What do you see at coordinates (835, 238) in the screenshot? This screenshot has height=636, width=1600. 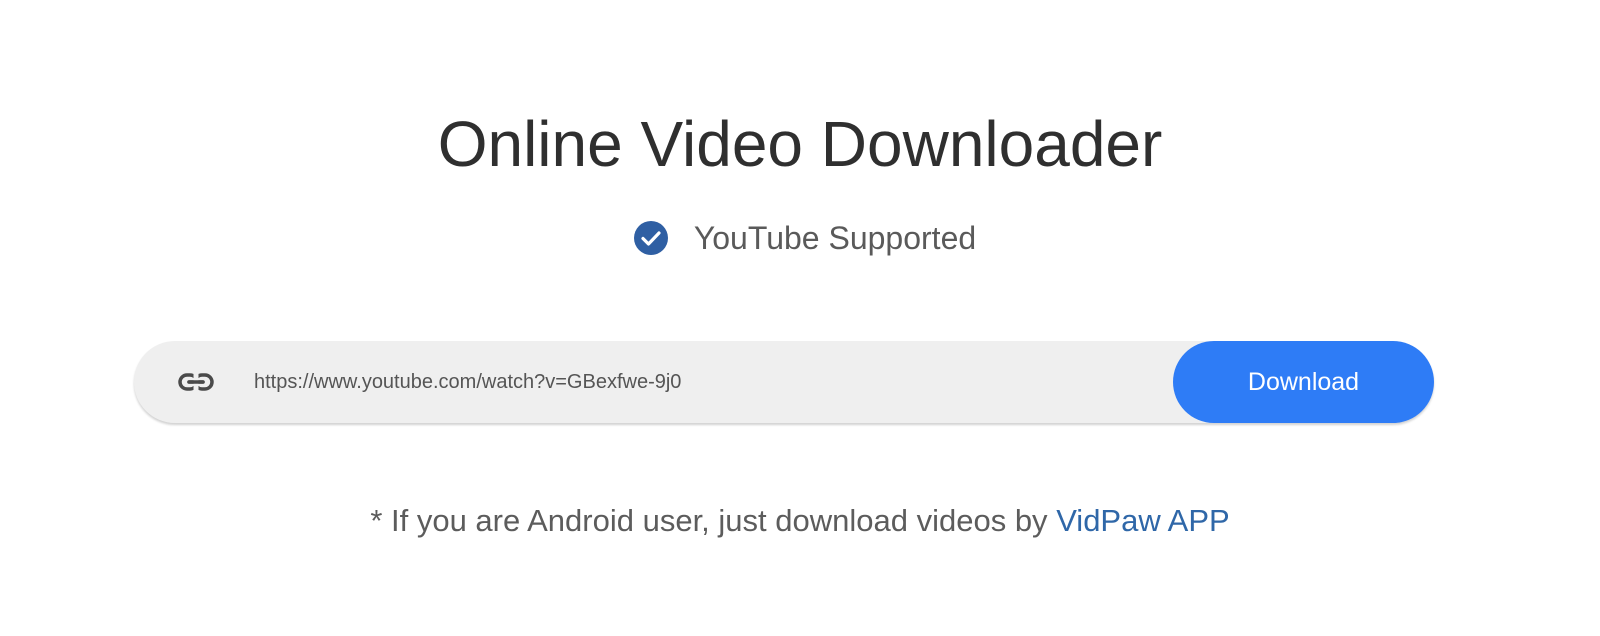 I see `supported-label: YouTube Supported` at bounding box center [835, 238].